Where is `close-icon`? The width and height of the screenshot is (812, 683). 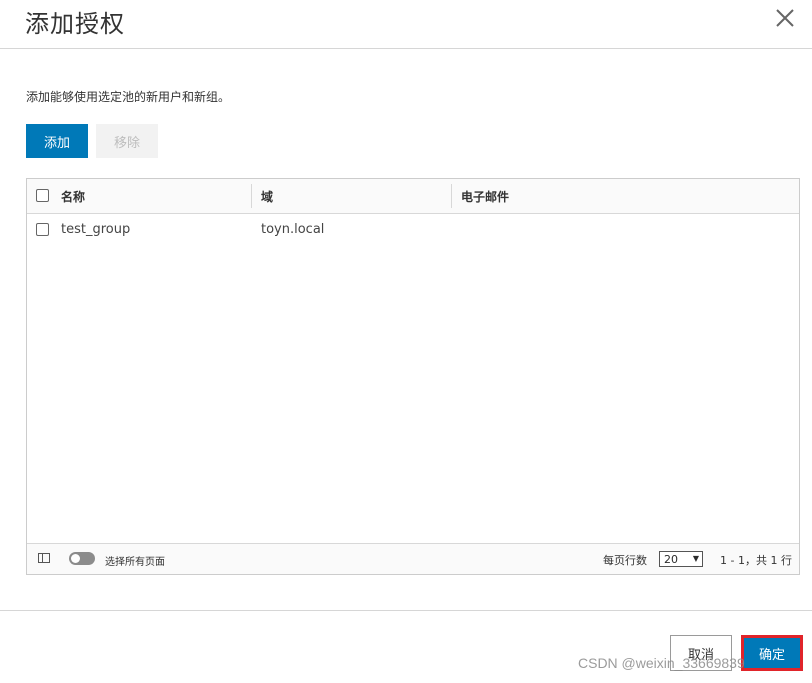
close-icon is located at coordinates (785, 18).